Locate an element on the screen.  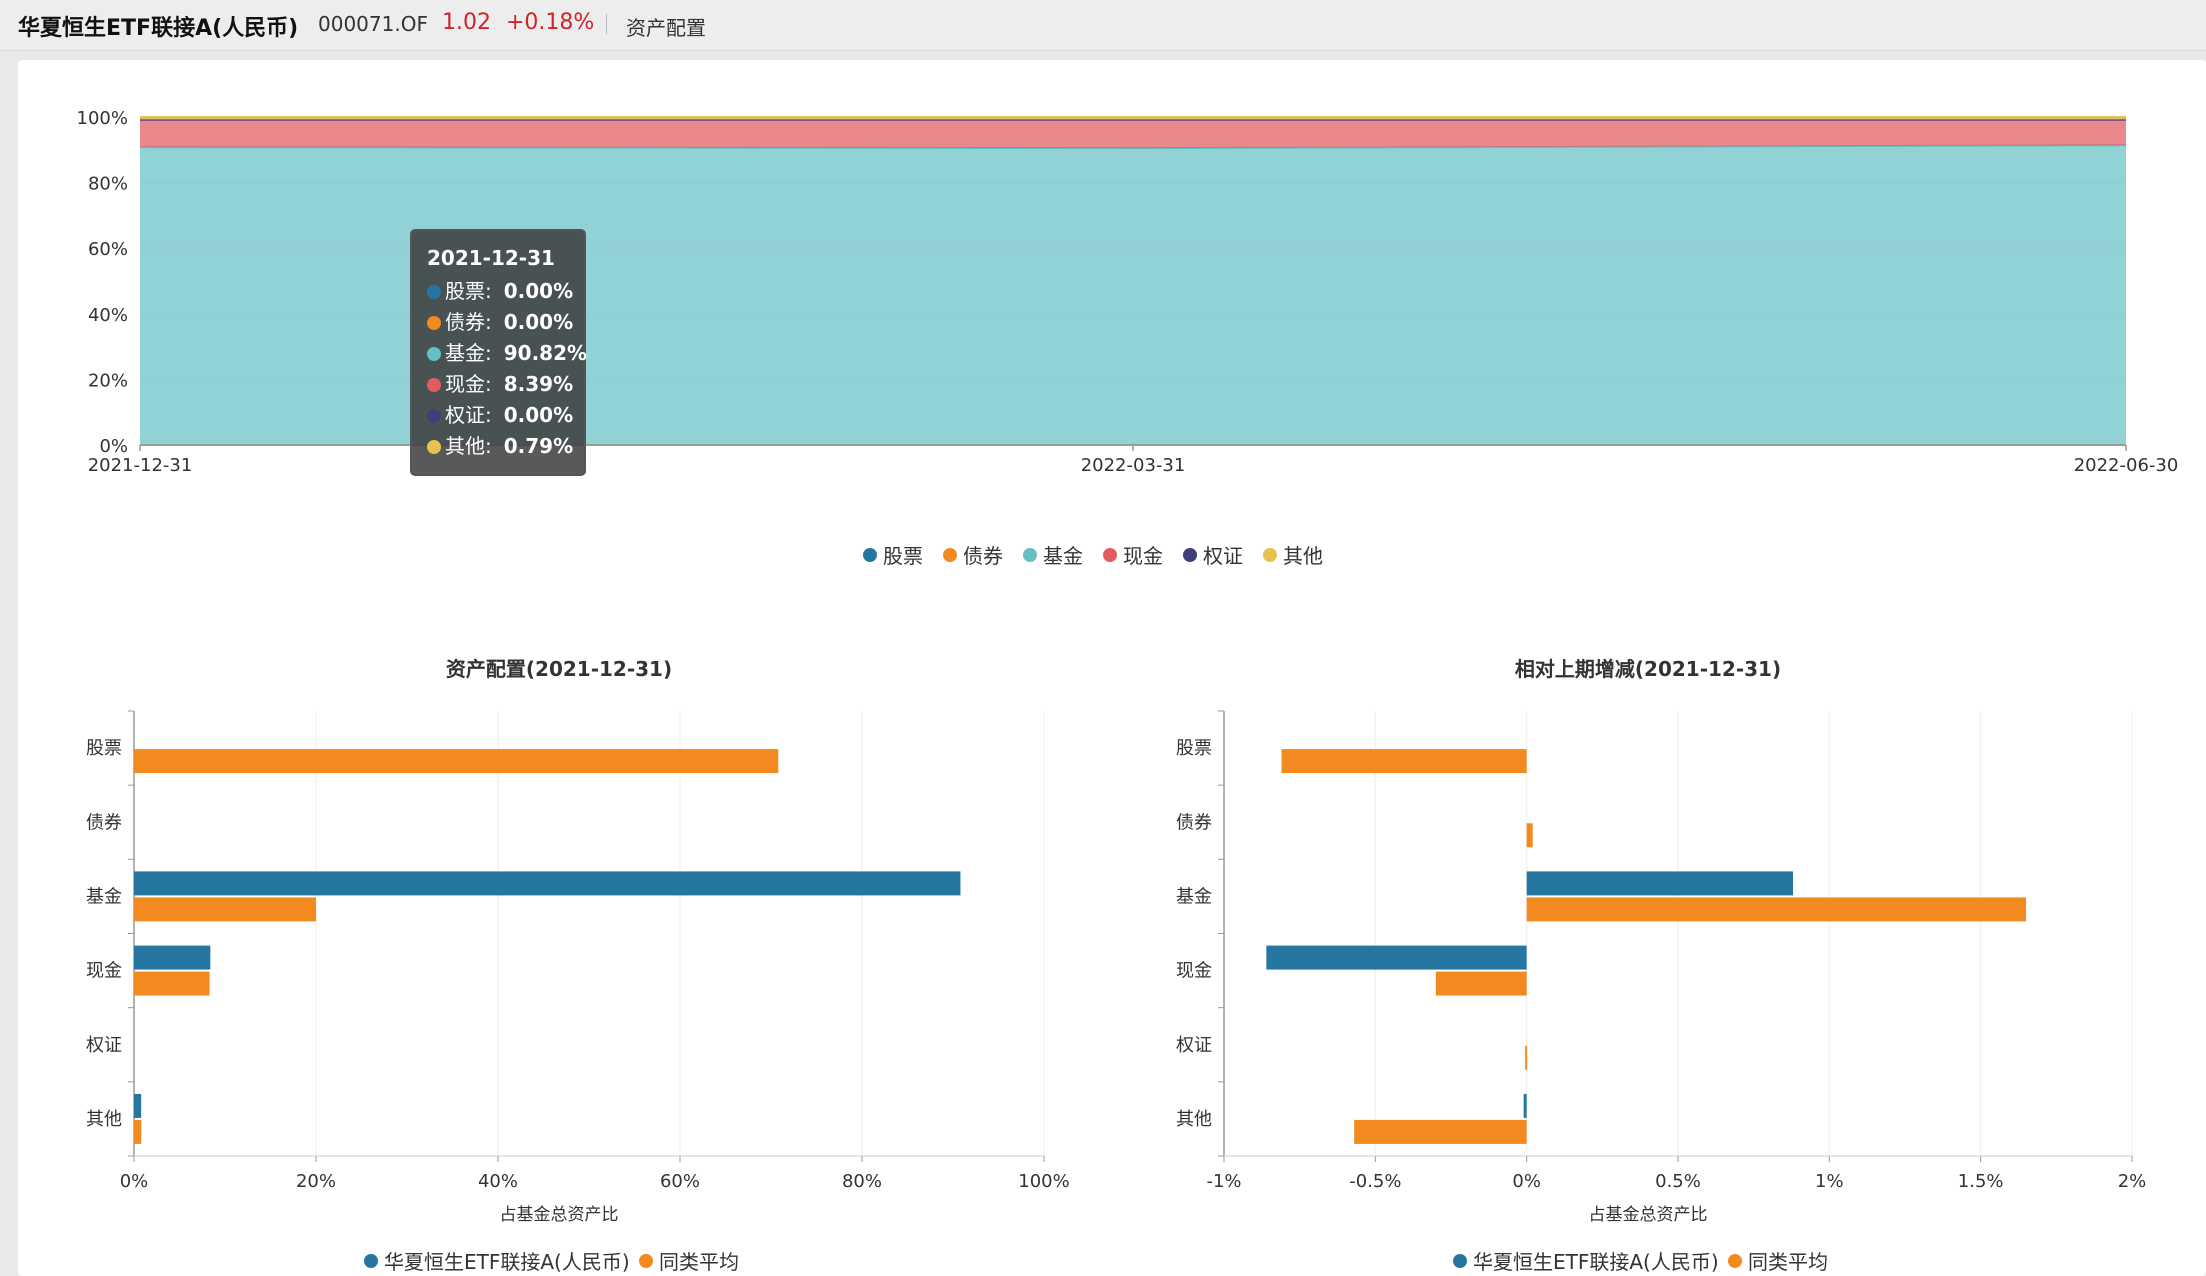
legend-item-权证: 权证 is located at coordinates (1213, 556).